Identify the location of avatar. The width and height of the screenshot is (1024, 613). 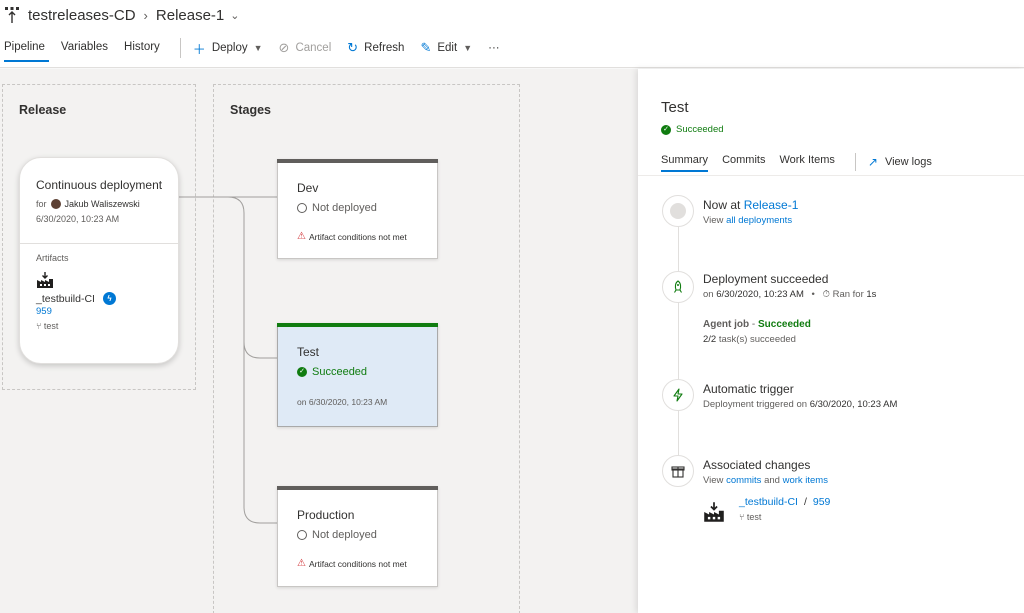
(55, 204).